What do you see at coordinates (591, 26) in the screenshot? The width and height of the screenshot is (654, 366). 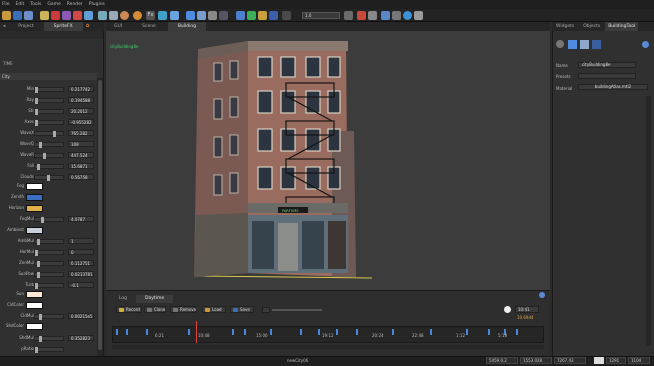 I see `tab-objects: Objects` at bounding box center [591, 26].